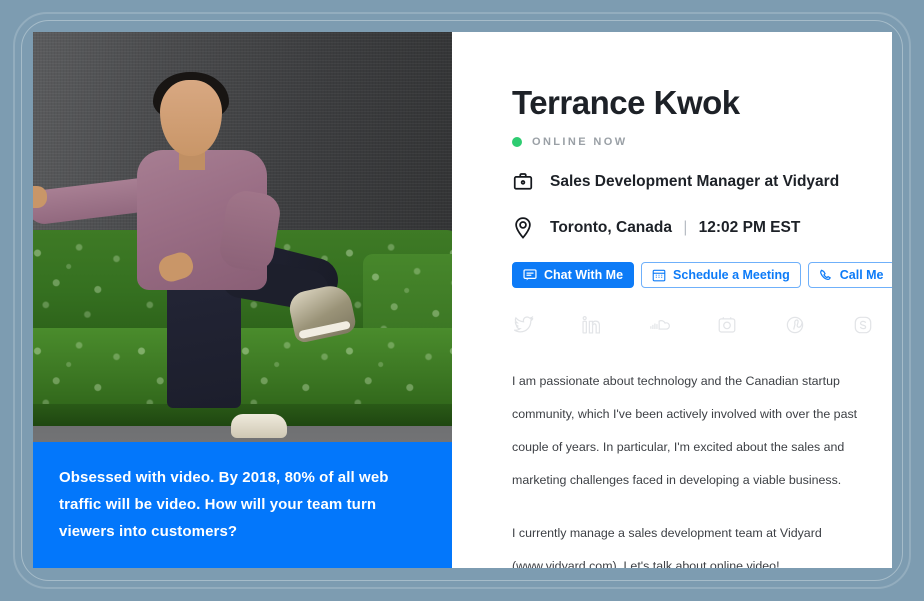 Image resolution: width=924 pixels, height=601 pixels. I want to click on chat-bubble-icon, so click(530, 275).